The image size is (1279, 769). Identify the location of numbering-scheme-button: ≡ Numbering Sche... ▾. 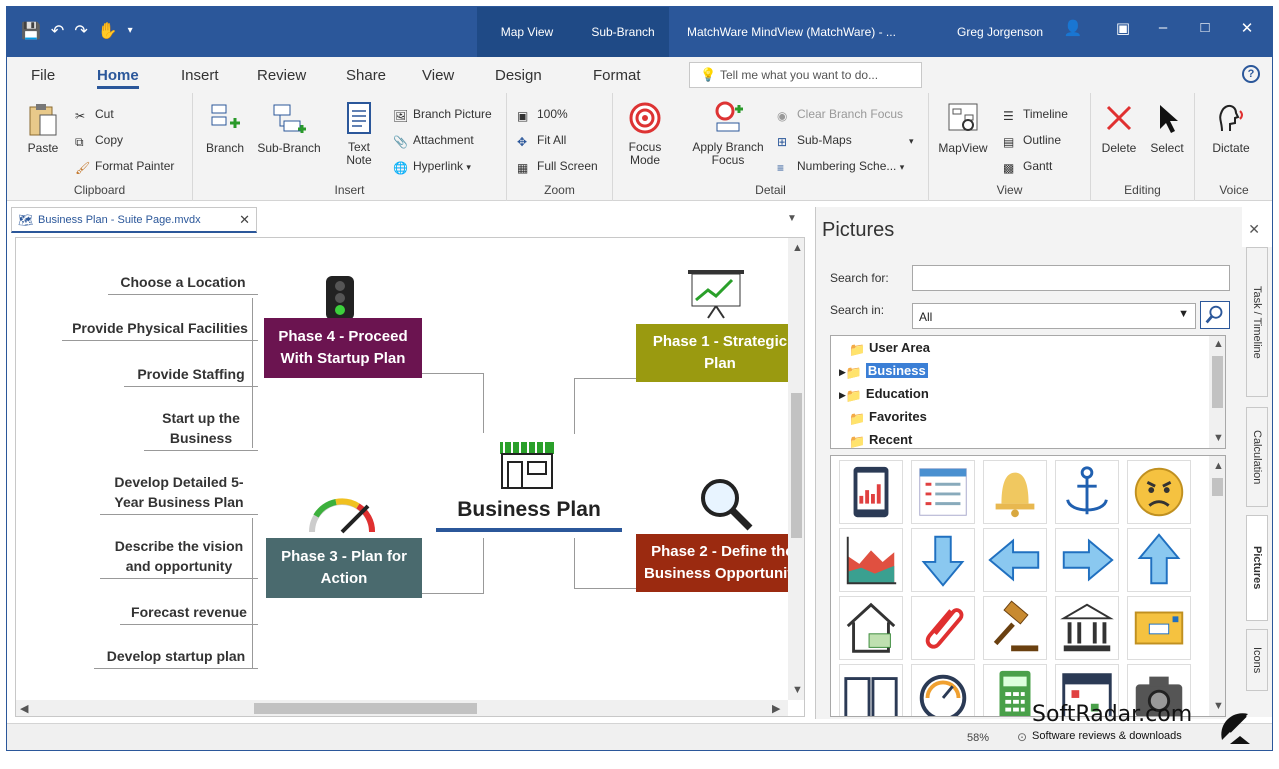
(840, 167).